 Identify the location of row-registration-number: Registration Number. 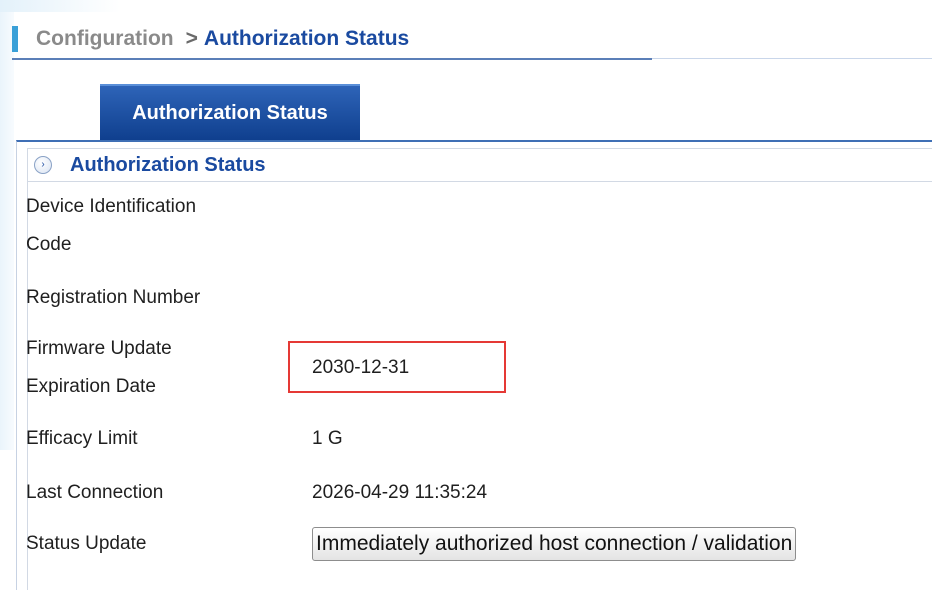
(479, 298).